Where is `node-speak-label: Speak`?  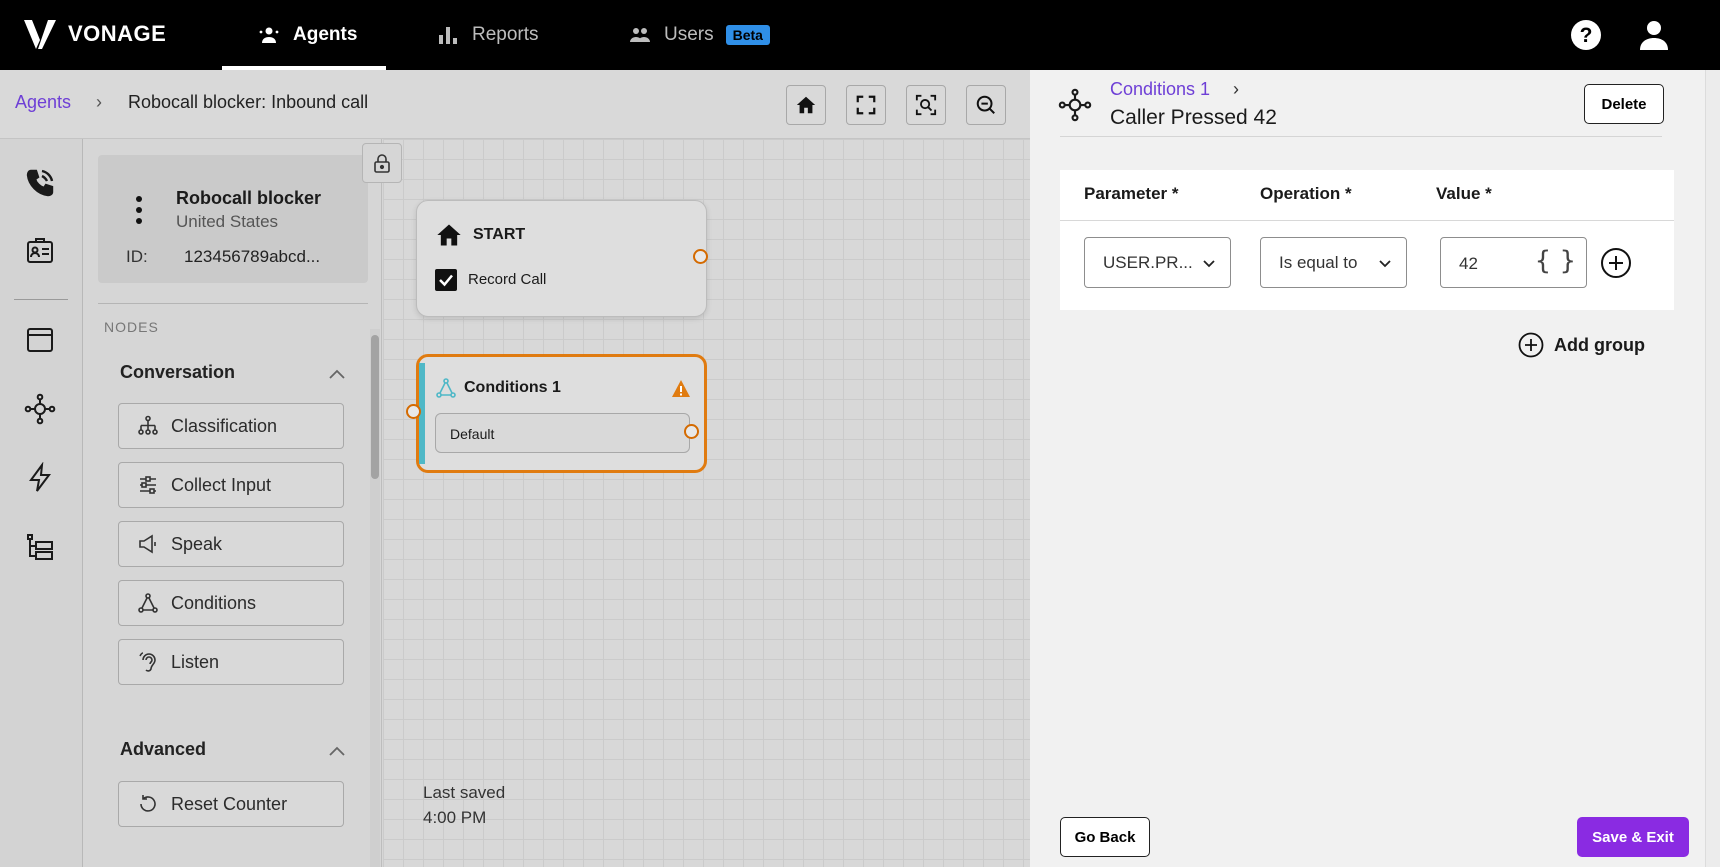 node-speak-label: Speak is located at coordinates (197, 543).